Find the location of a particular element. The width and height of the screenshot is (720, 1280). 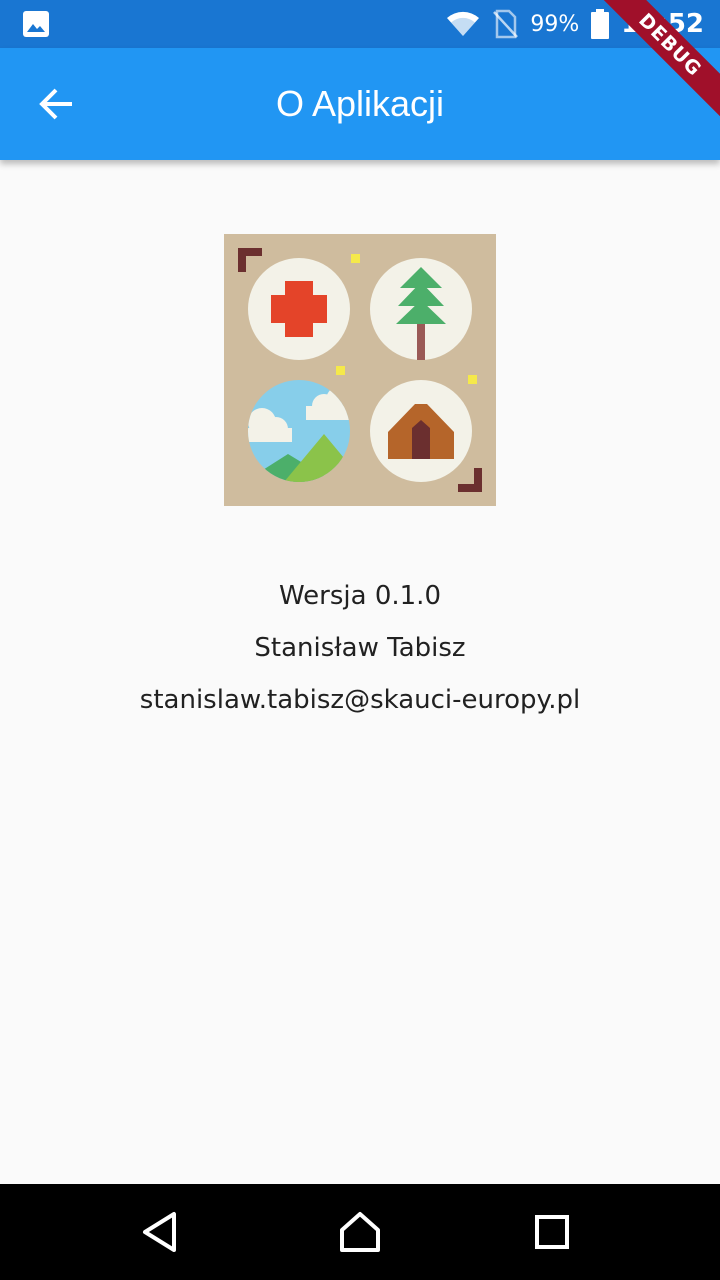

recents-square-icon is located at coordinates (552, 1232).